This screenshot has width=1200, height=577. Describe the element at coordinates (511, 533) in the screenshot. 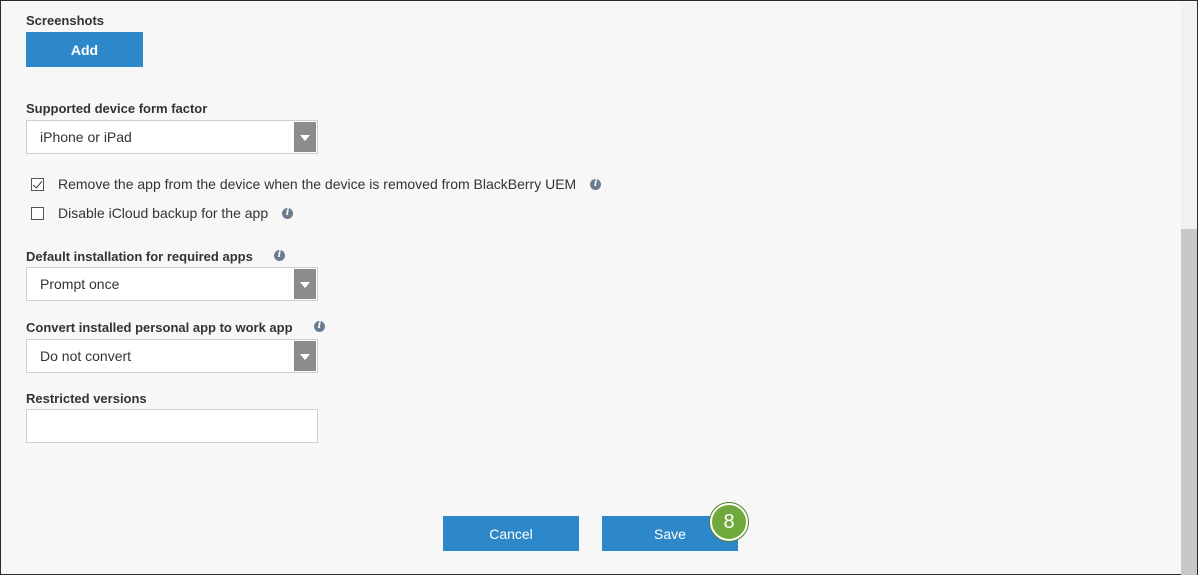

I see `cancel-button: Cancel` at that location.